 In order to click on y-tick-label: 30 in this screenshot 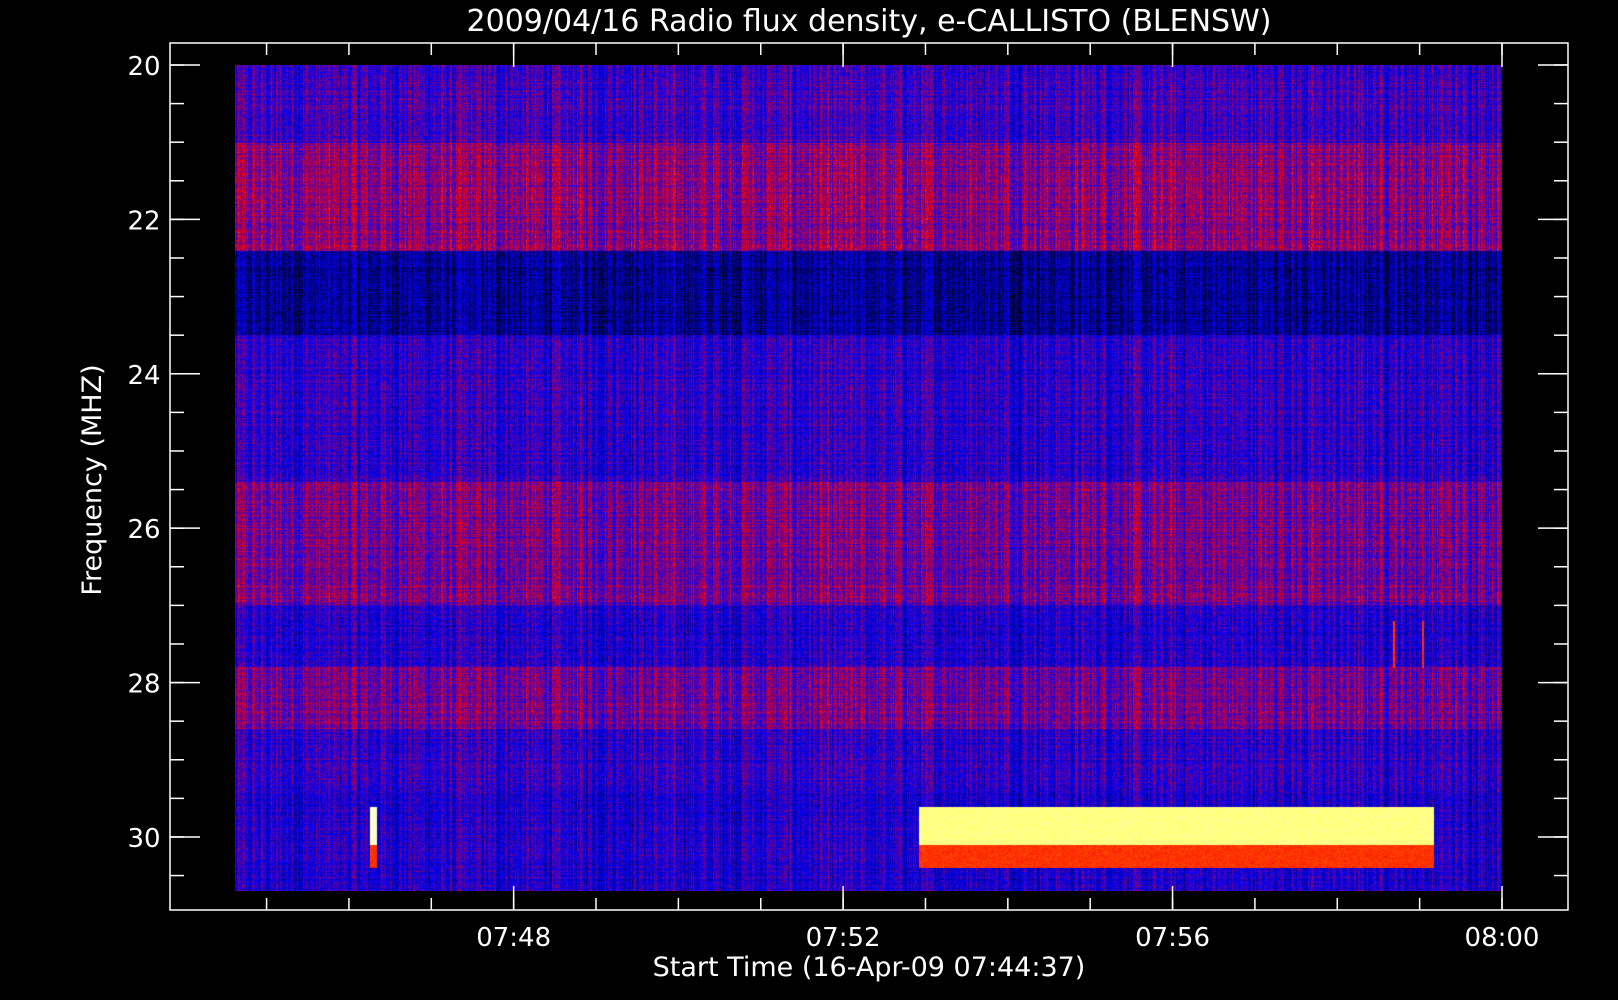, I will do `click(143, 839)`.